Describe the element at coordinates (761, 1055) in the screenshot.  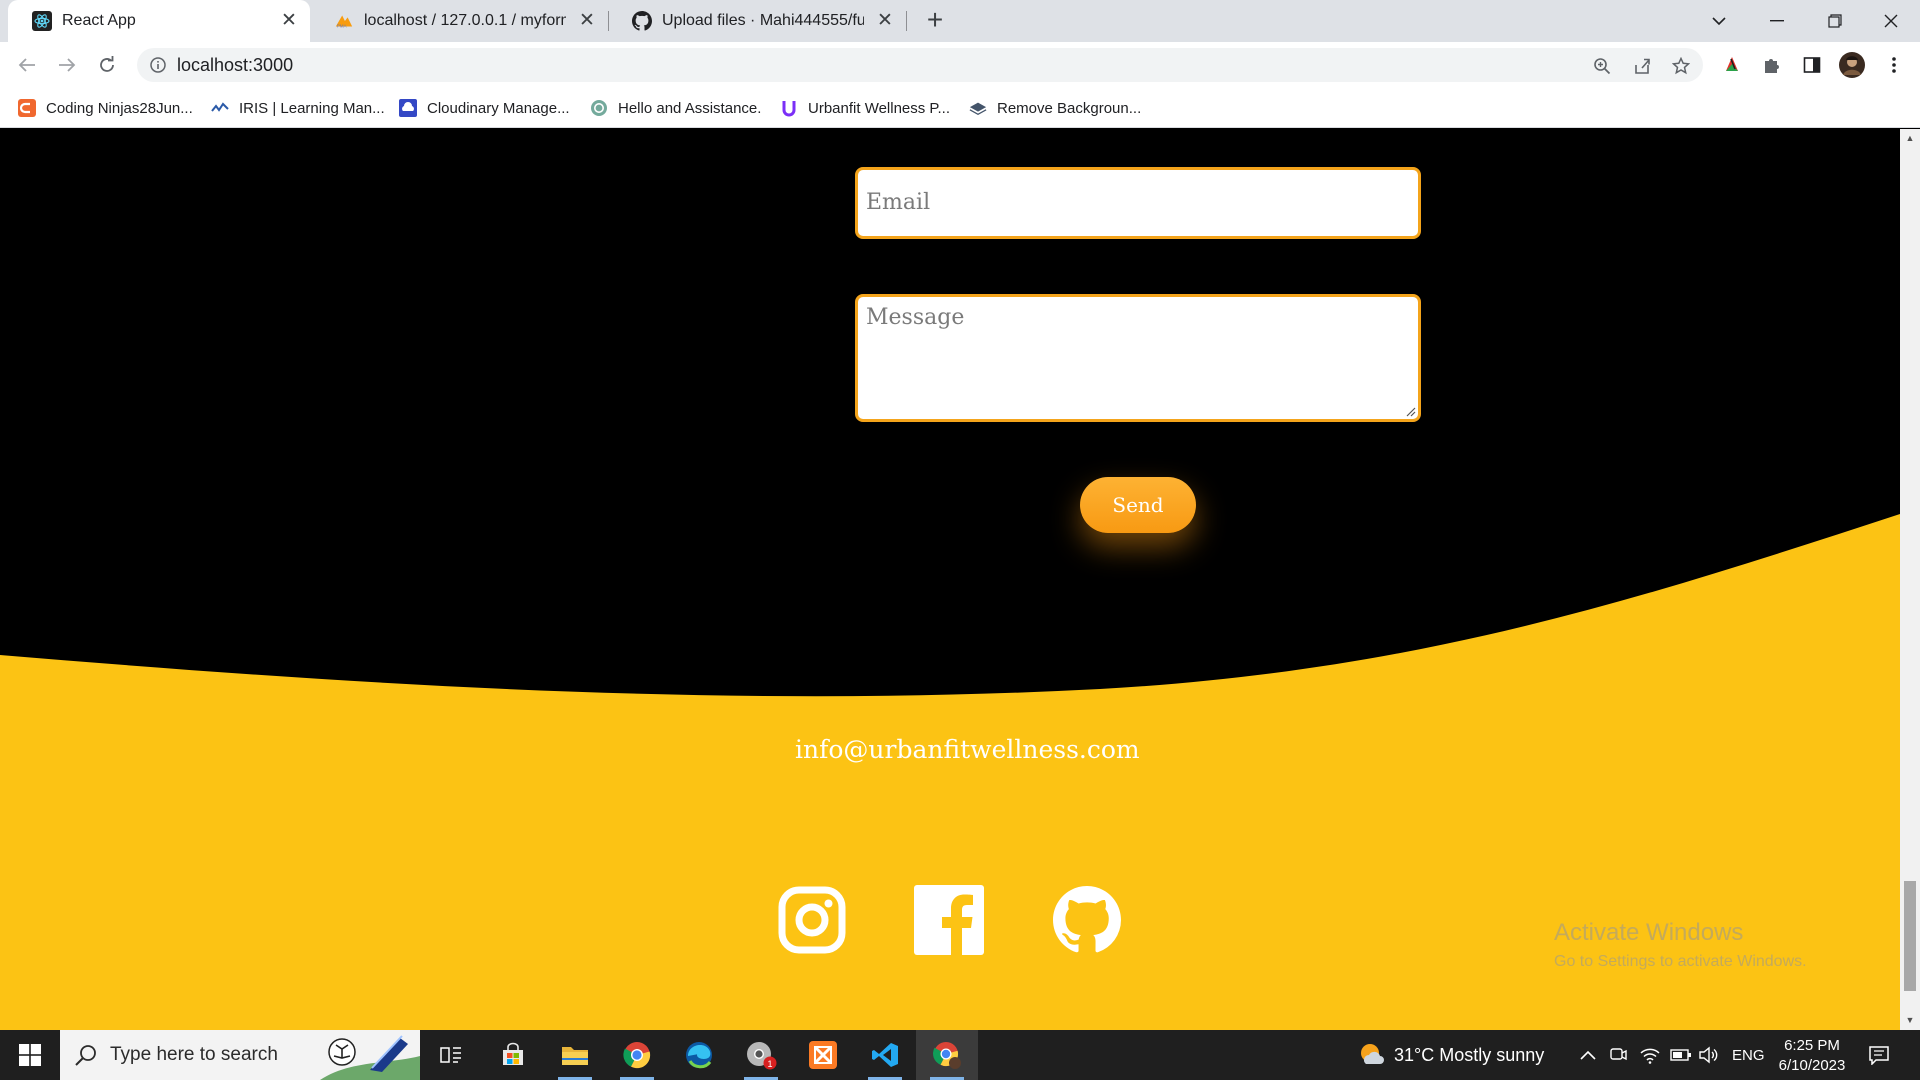
I see `chrome-profile-icon: 1` at that location.